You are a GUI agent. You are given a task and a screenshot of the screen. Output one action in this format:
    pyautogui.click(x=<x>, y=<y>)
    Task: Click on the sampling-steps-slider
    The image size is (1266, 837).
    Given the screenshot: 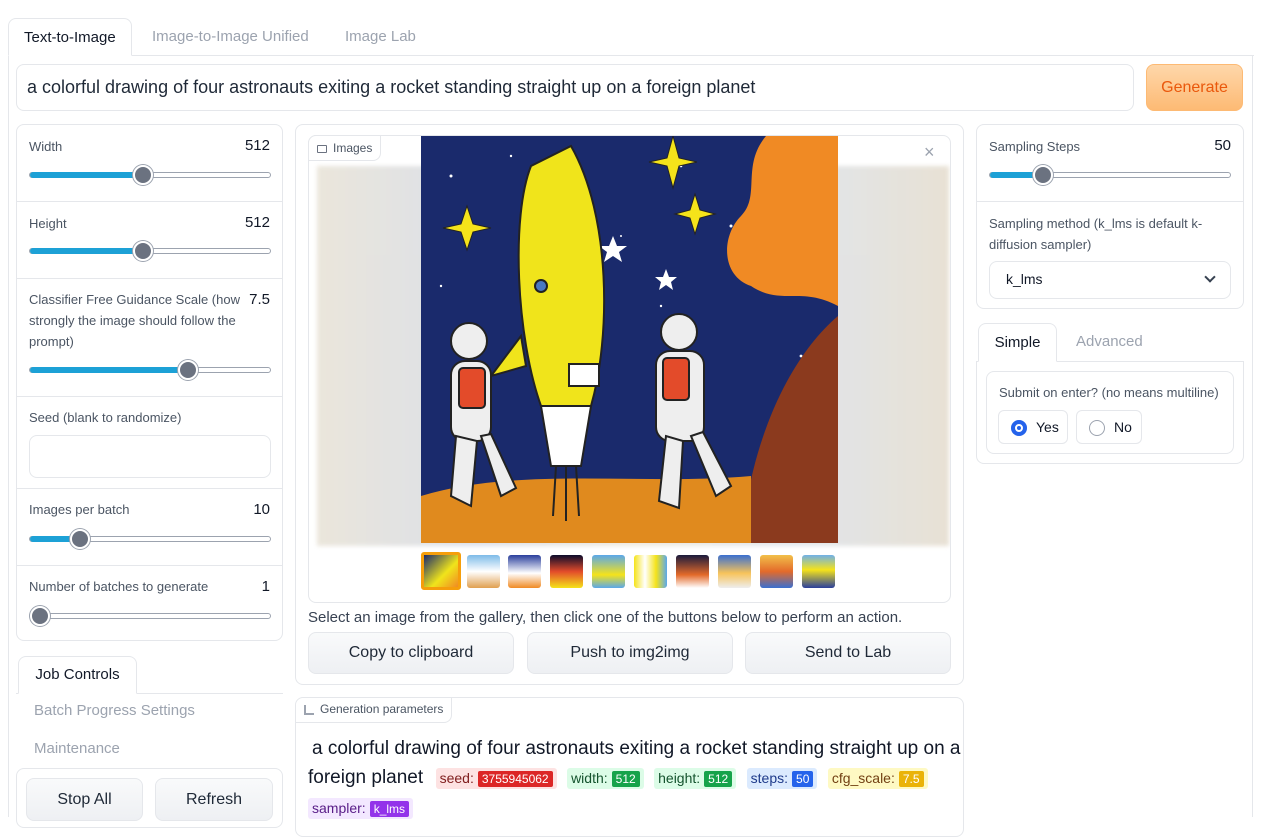 What is the action you would take?
    pyautogui.click(x=1110, y=175)
    